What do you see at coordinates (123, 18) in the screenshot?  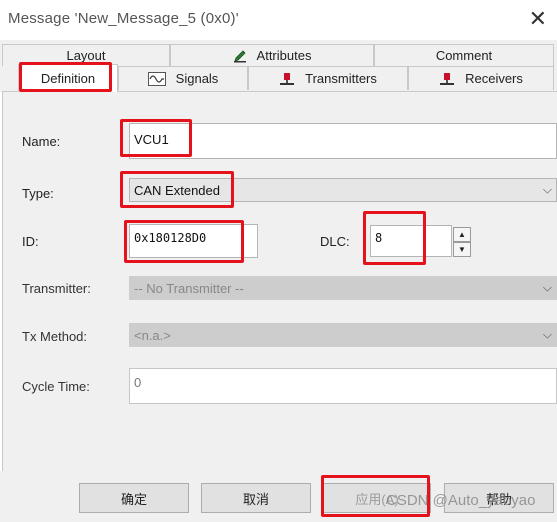 I see `window-title: Message 'New_Message_5 (0x0)'` at bounding box center [123, 18].